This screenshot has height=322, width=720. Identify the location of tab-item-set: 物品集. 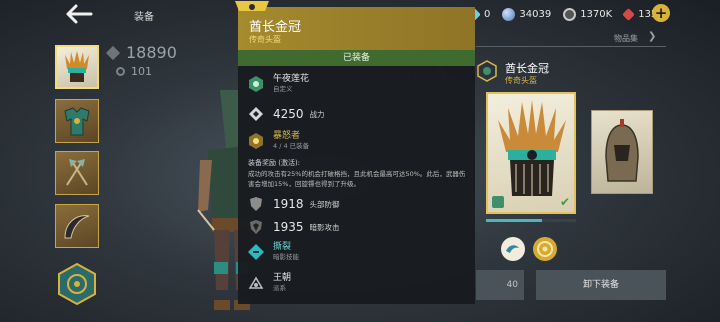
(626, 38).